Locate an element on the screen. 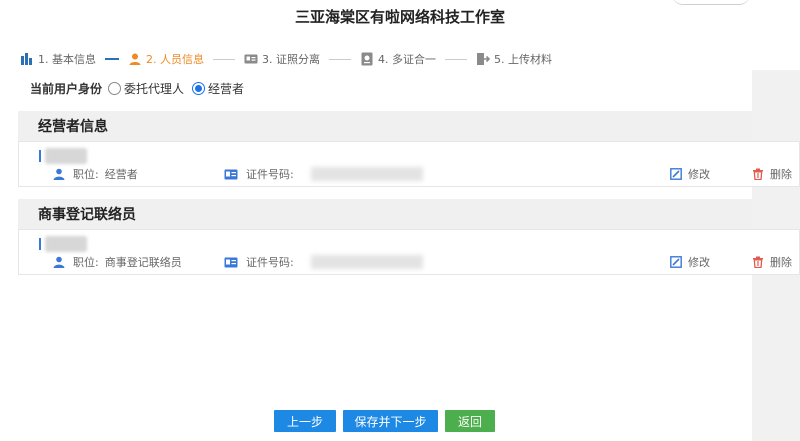  step-multi-certificate: 4. 多证合一 is located at coordinates (398, 59).